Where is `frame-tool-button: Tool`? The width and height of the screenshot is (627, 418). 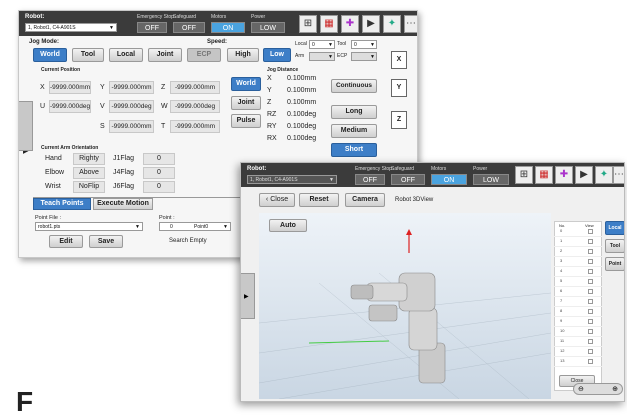
frame-tool-button: Tool is located at coordinates (614, 246).